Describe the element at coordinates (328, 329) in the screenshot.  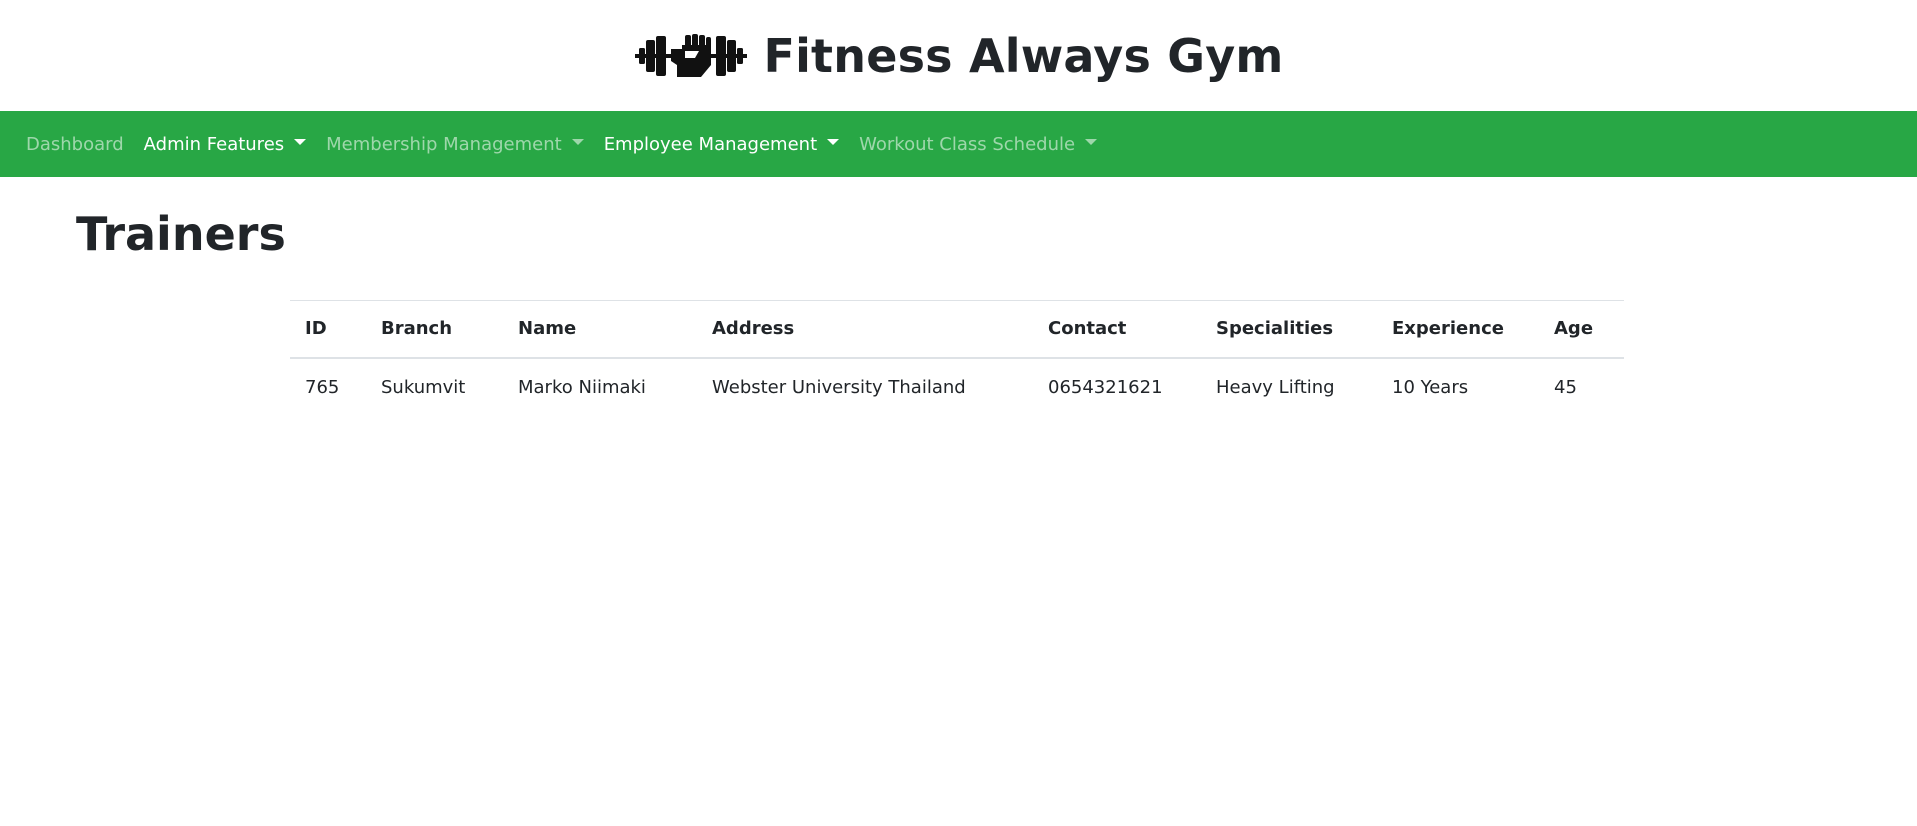
I see `column-header-id: ID` at that location.